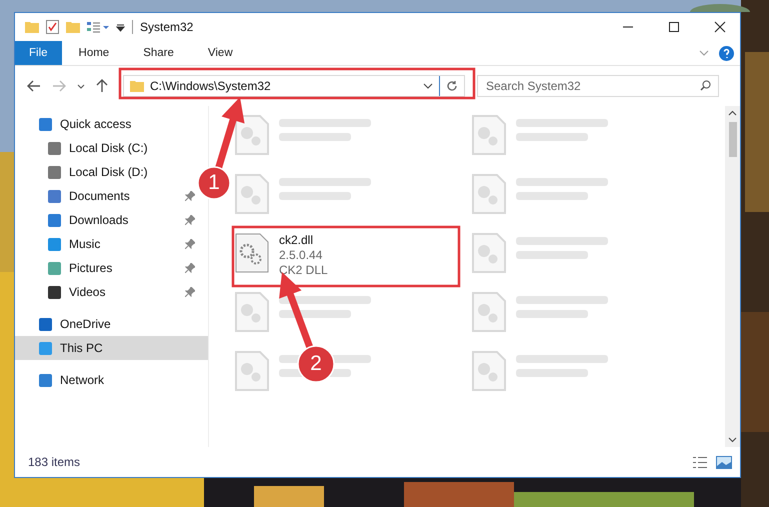 The image size is (769, 507). Describe the element at coordinates (94, 53) in the screenshot. I see `ribbon-tab: Home` at that location.